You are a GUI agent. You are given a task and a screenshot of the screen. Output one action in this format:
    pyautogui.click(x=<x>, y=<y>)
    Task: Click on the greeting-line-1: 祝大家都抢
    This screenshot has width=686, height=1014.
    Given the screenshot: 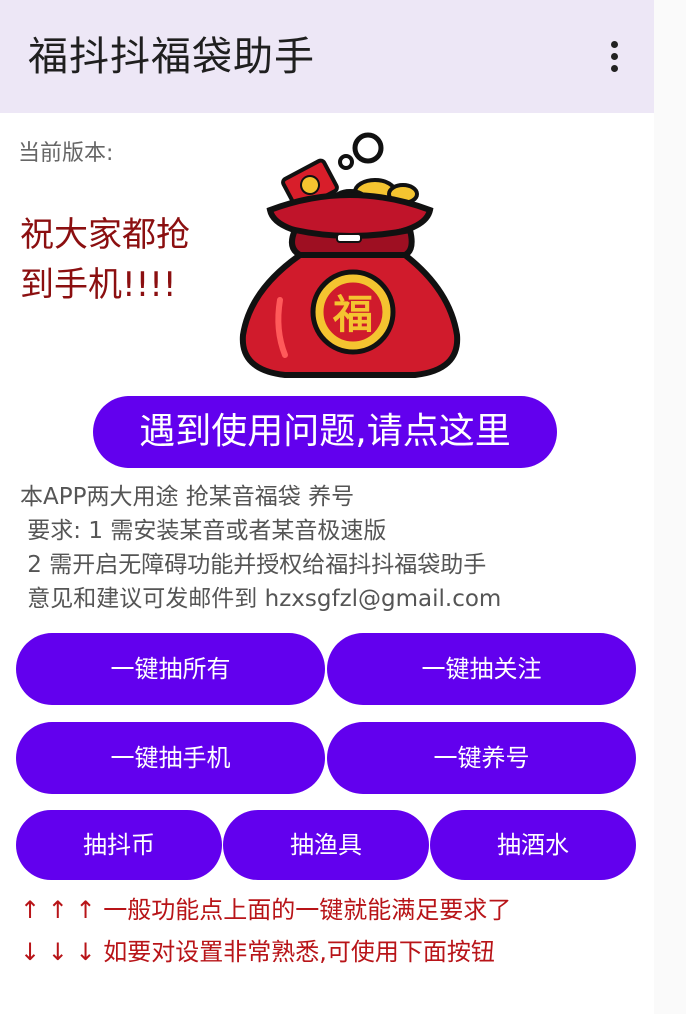 What is the action you would take?
    pyautogui.click(x=105, y=235)
    